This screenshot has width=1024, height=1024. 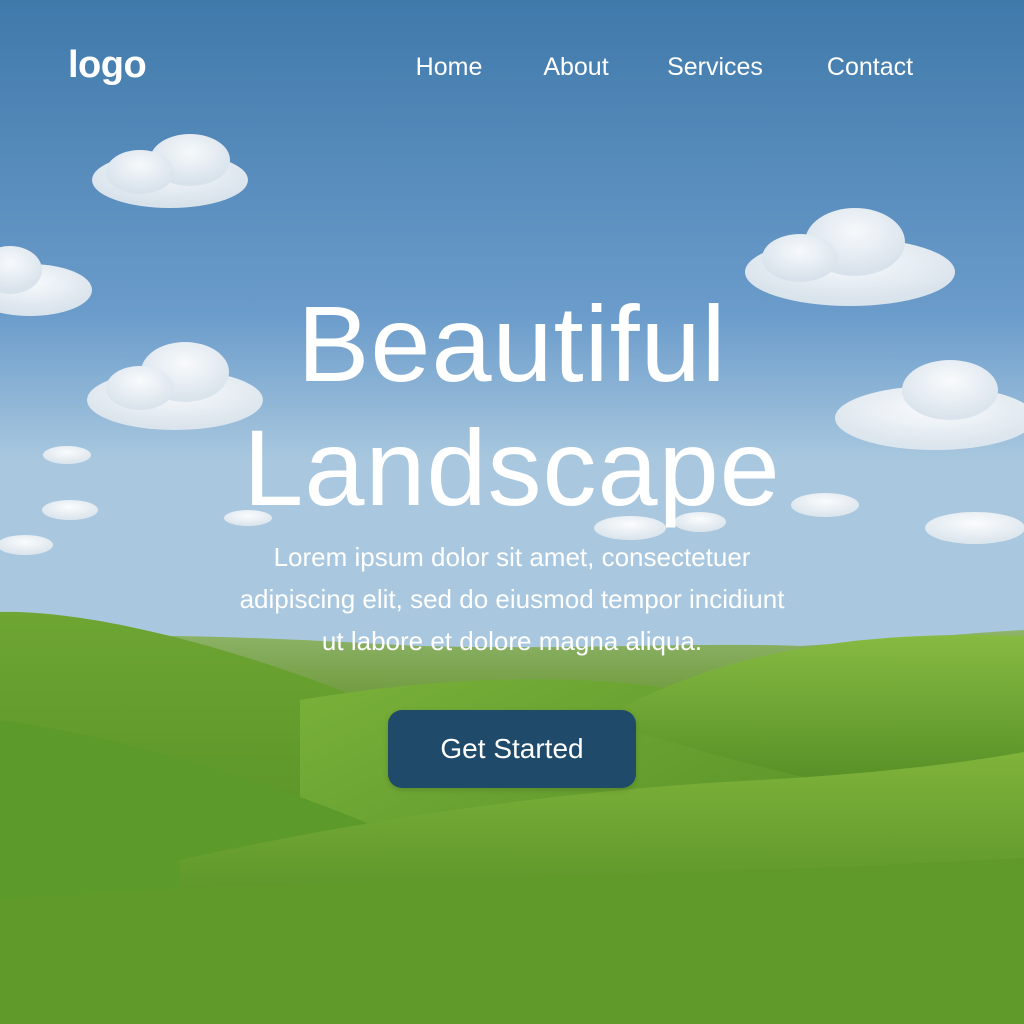 I want to click on hero-description-line: ut labore et dolore magna aliqua., so click(x=512, y=641).